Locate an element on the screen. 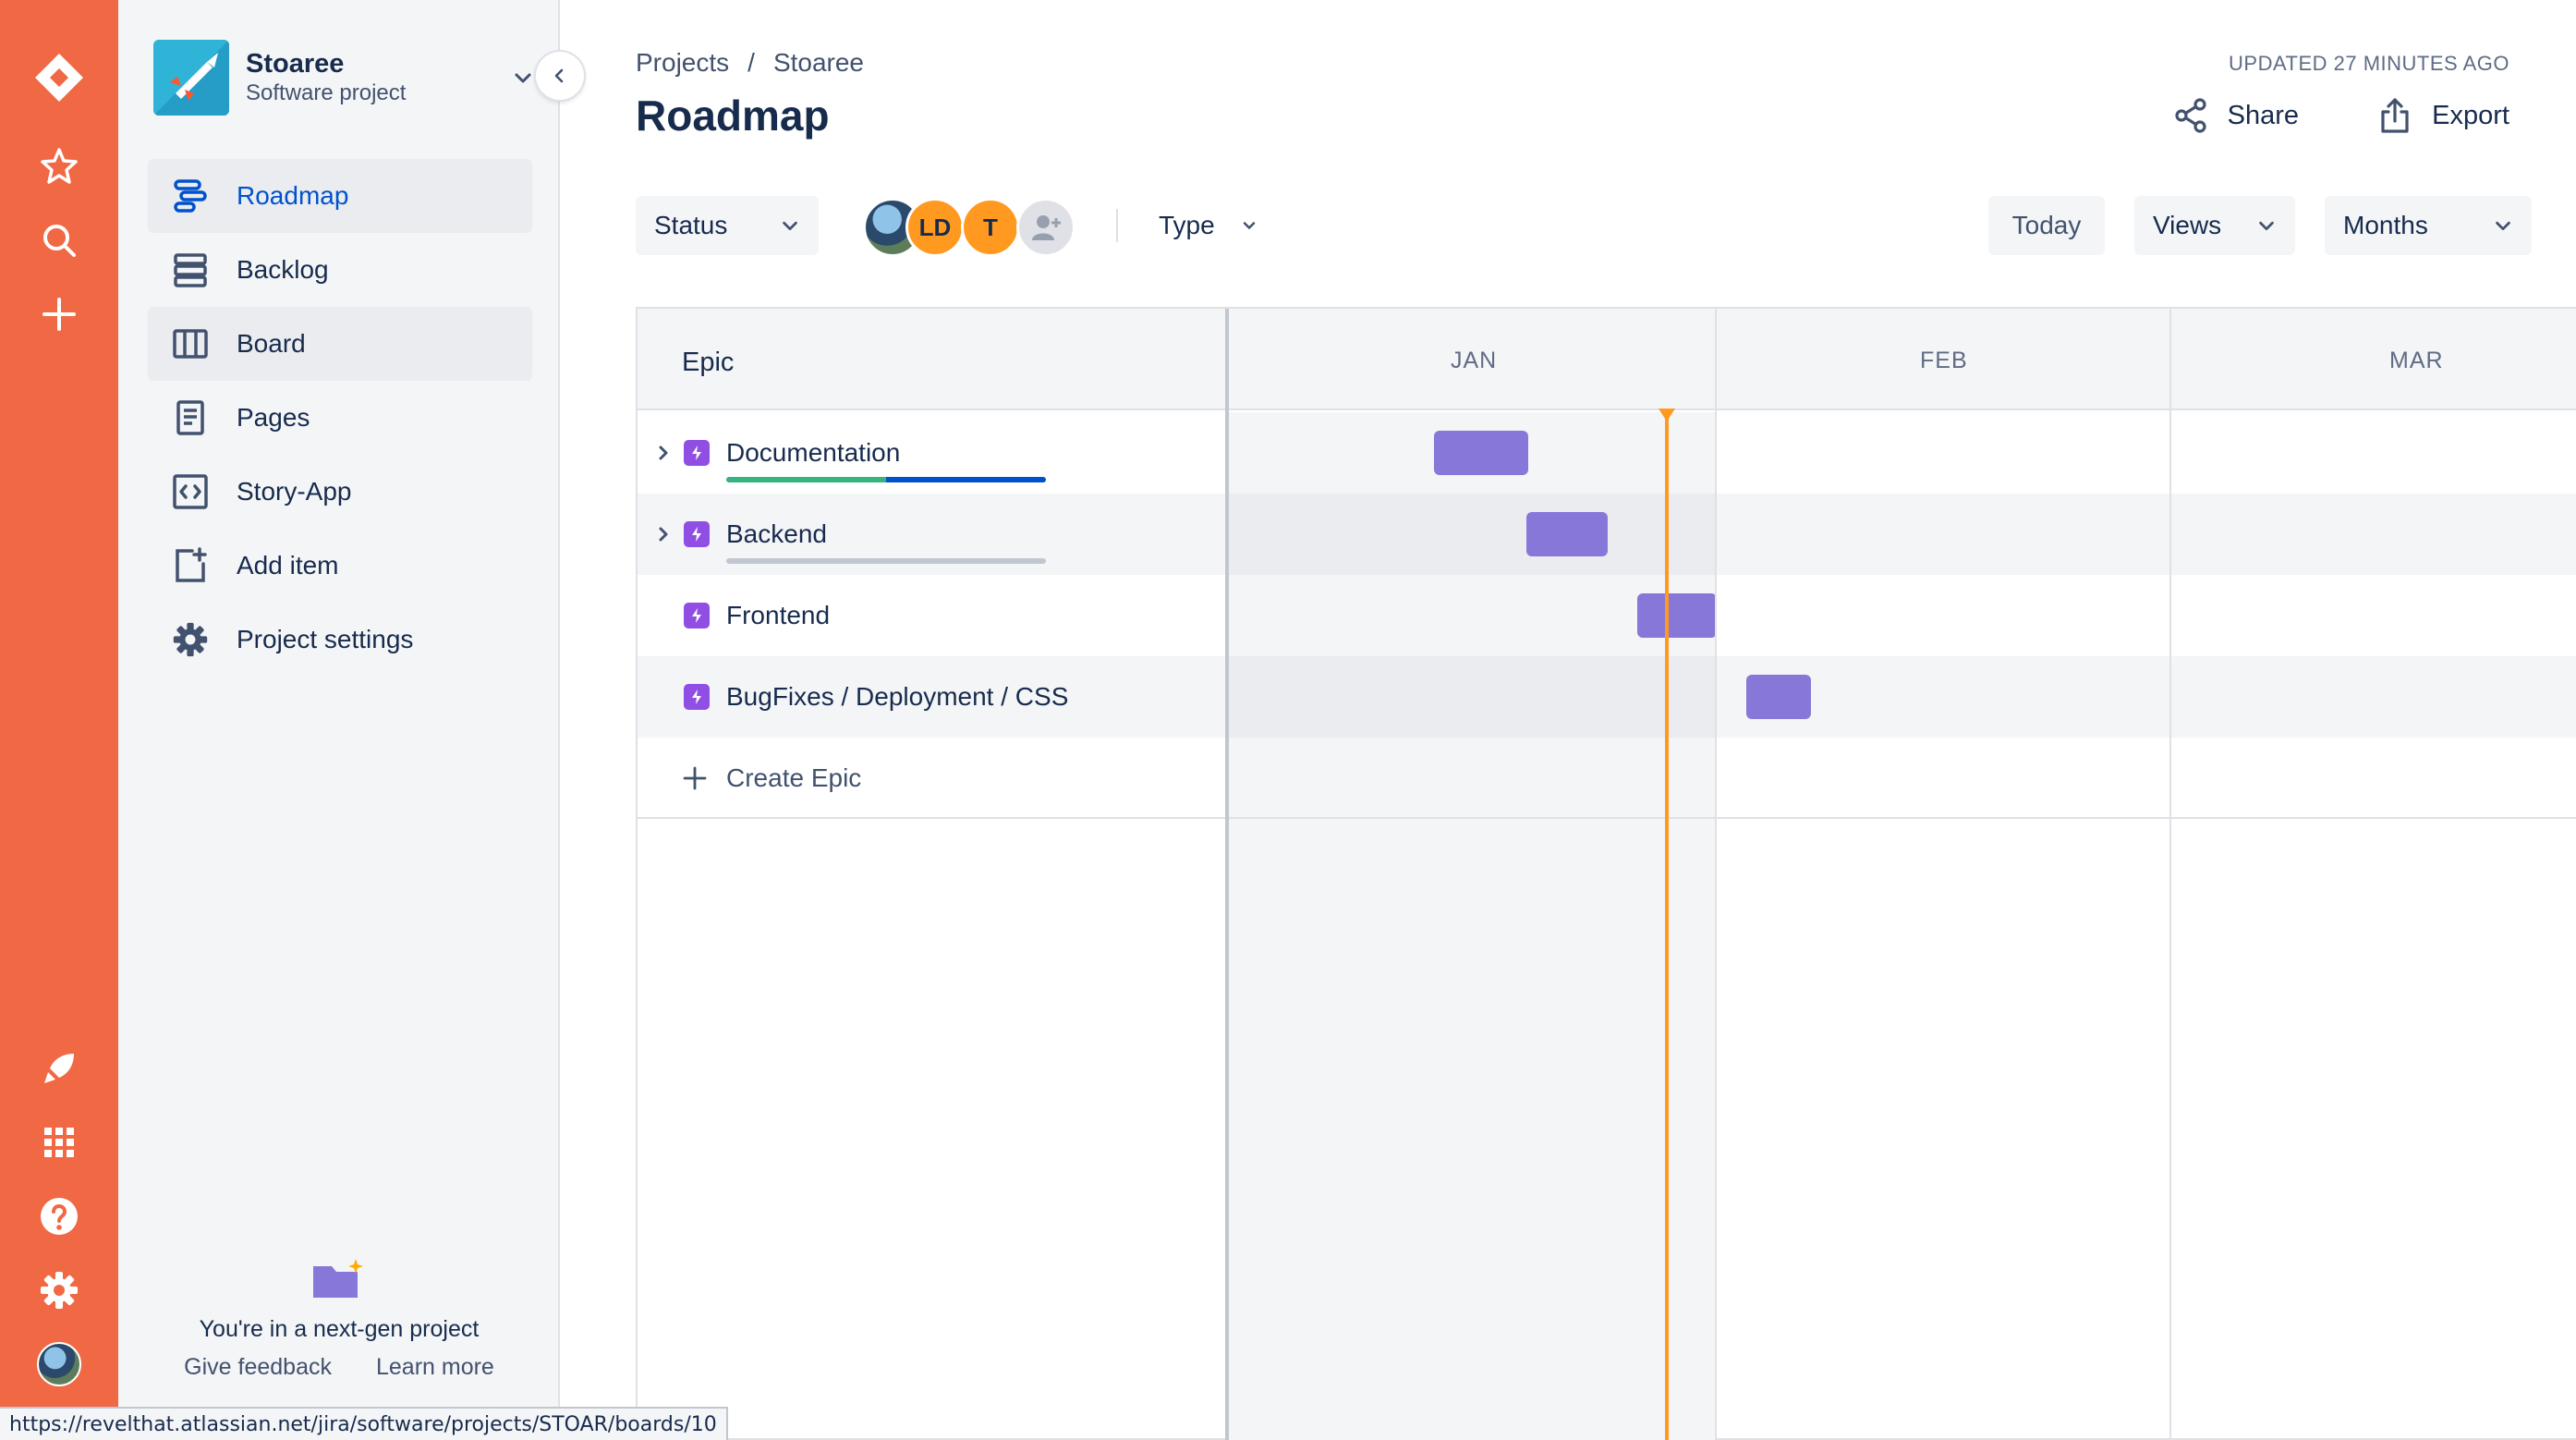 This screenshot has width=2576, height=1440. project-type: Software project is located at coordinates (326, 92).